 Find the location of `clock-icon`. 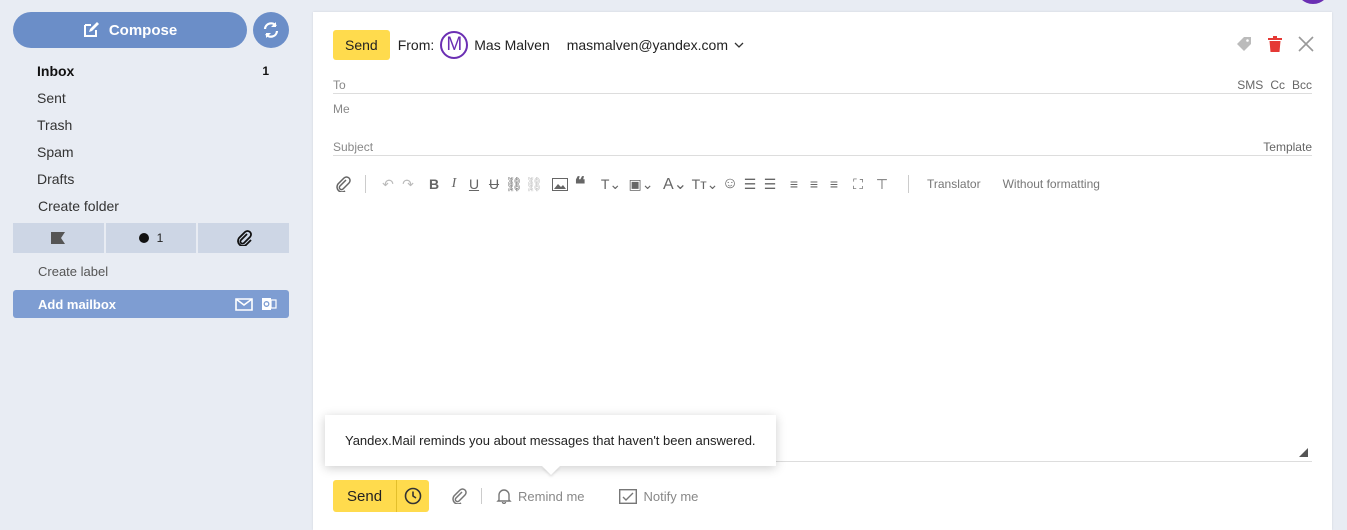

clock-icon is located at coordinates (413, 496).